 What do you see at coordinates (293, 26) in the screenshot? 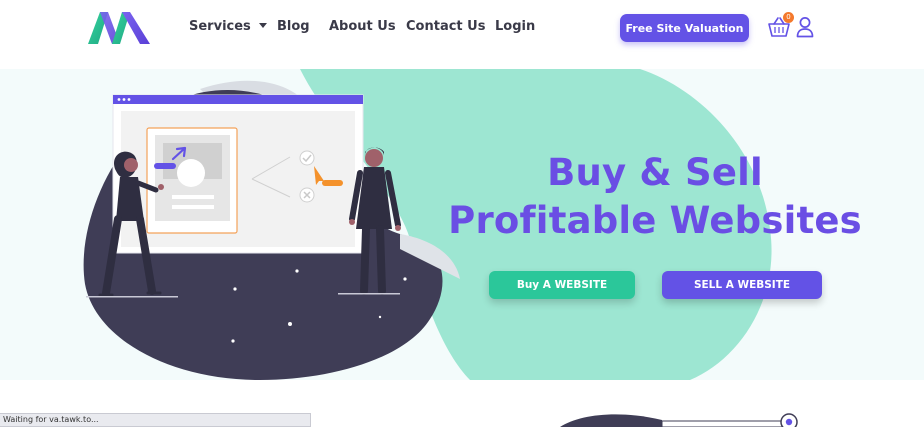
I see `nav-blog: Blog` at bounding box center [293, 26].